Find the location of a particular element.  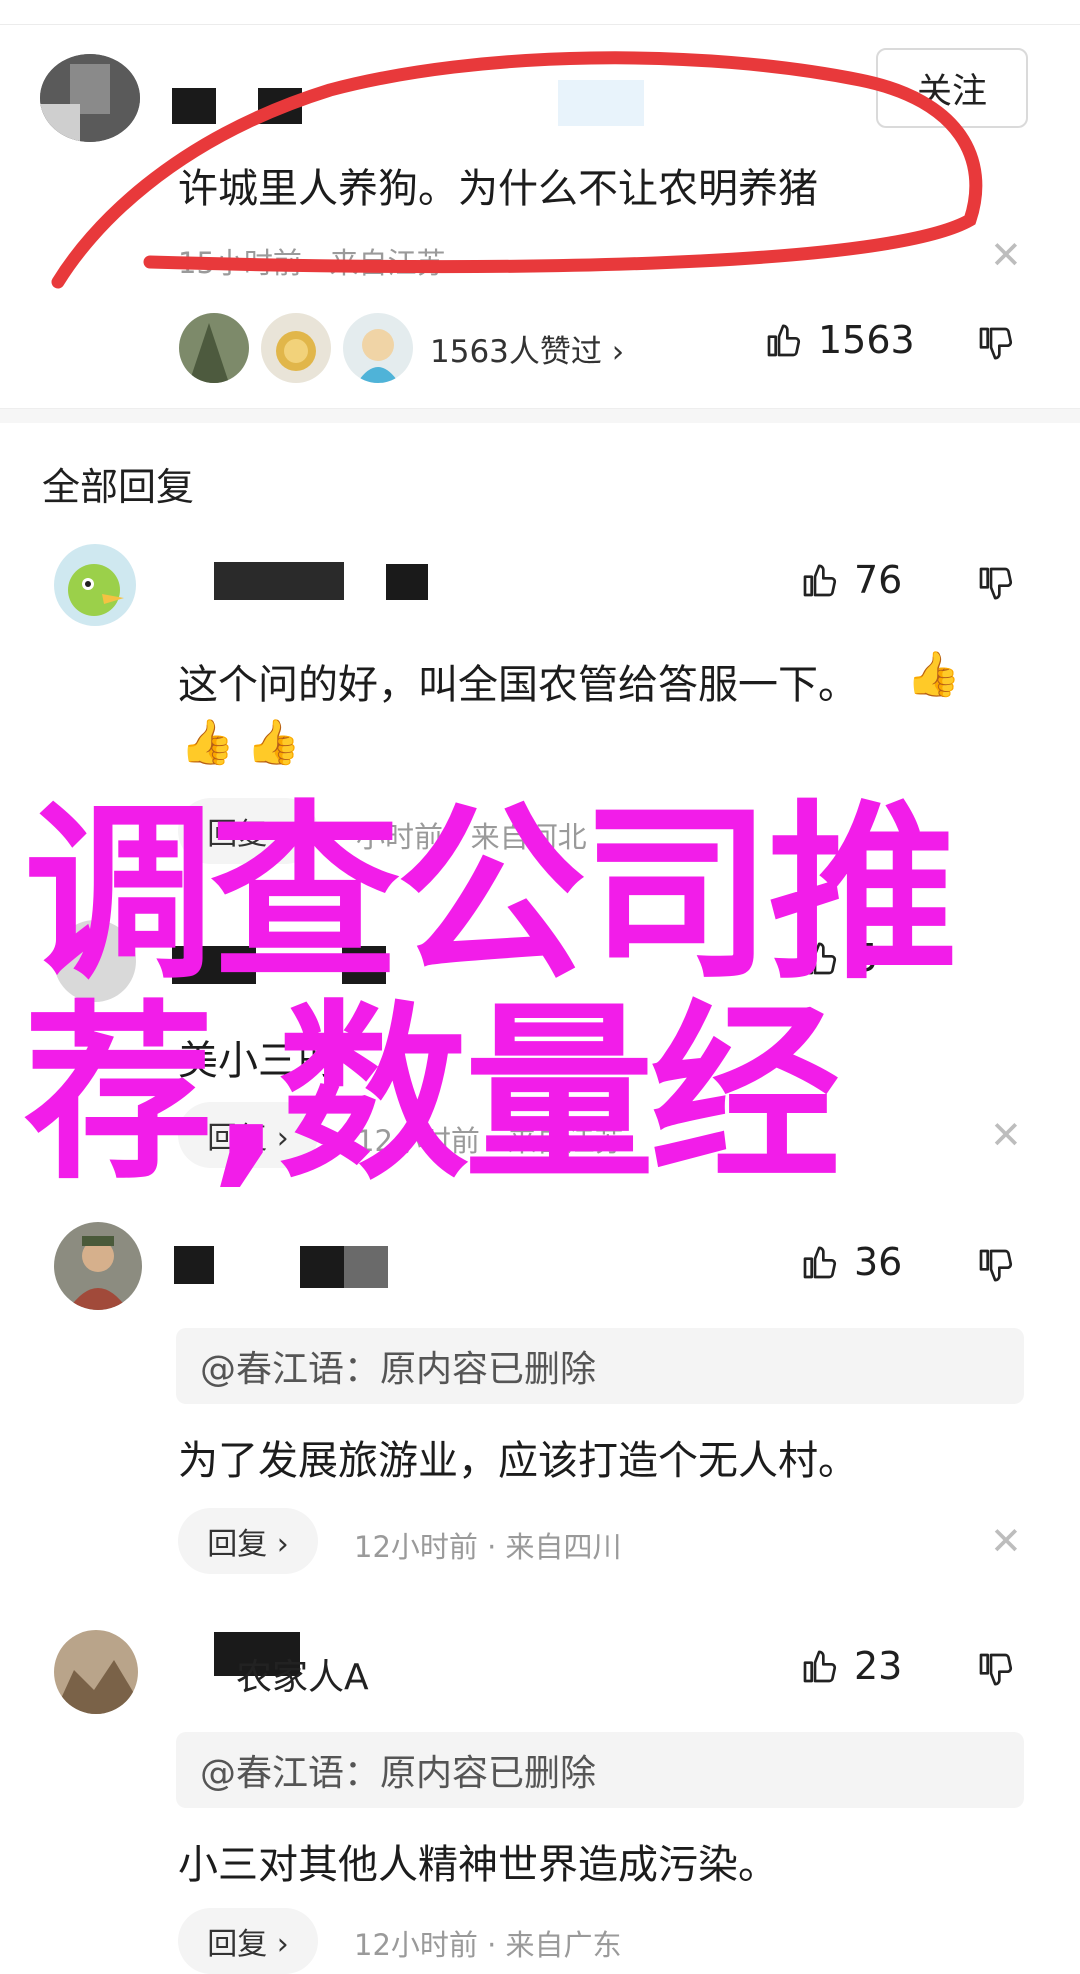

reply-text: 这个问的好，叫全国农管给答服一下。 is located at coordinates (518, 685).